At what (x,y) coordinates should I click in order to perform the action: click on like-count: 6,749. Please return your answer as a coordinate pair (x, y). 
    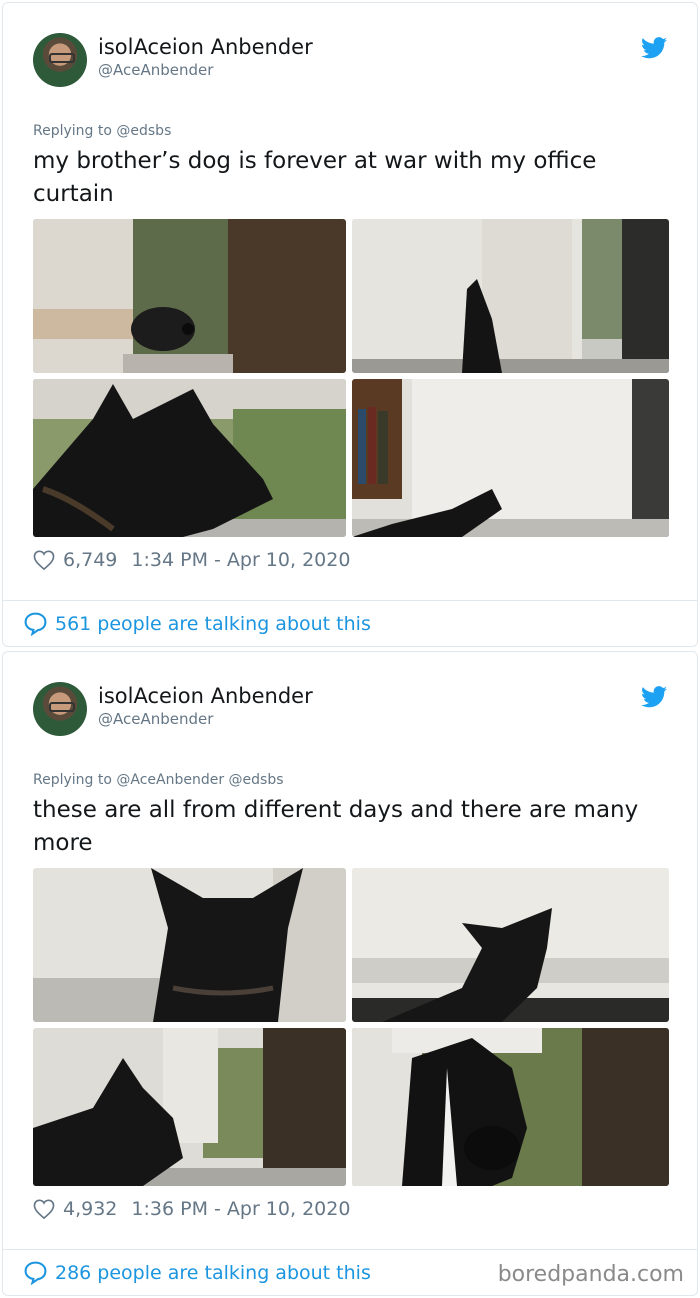
    Looking at the image, I should click on (90, 560).